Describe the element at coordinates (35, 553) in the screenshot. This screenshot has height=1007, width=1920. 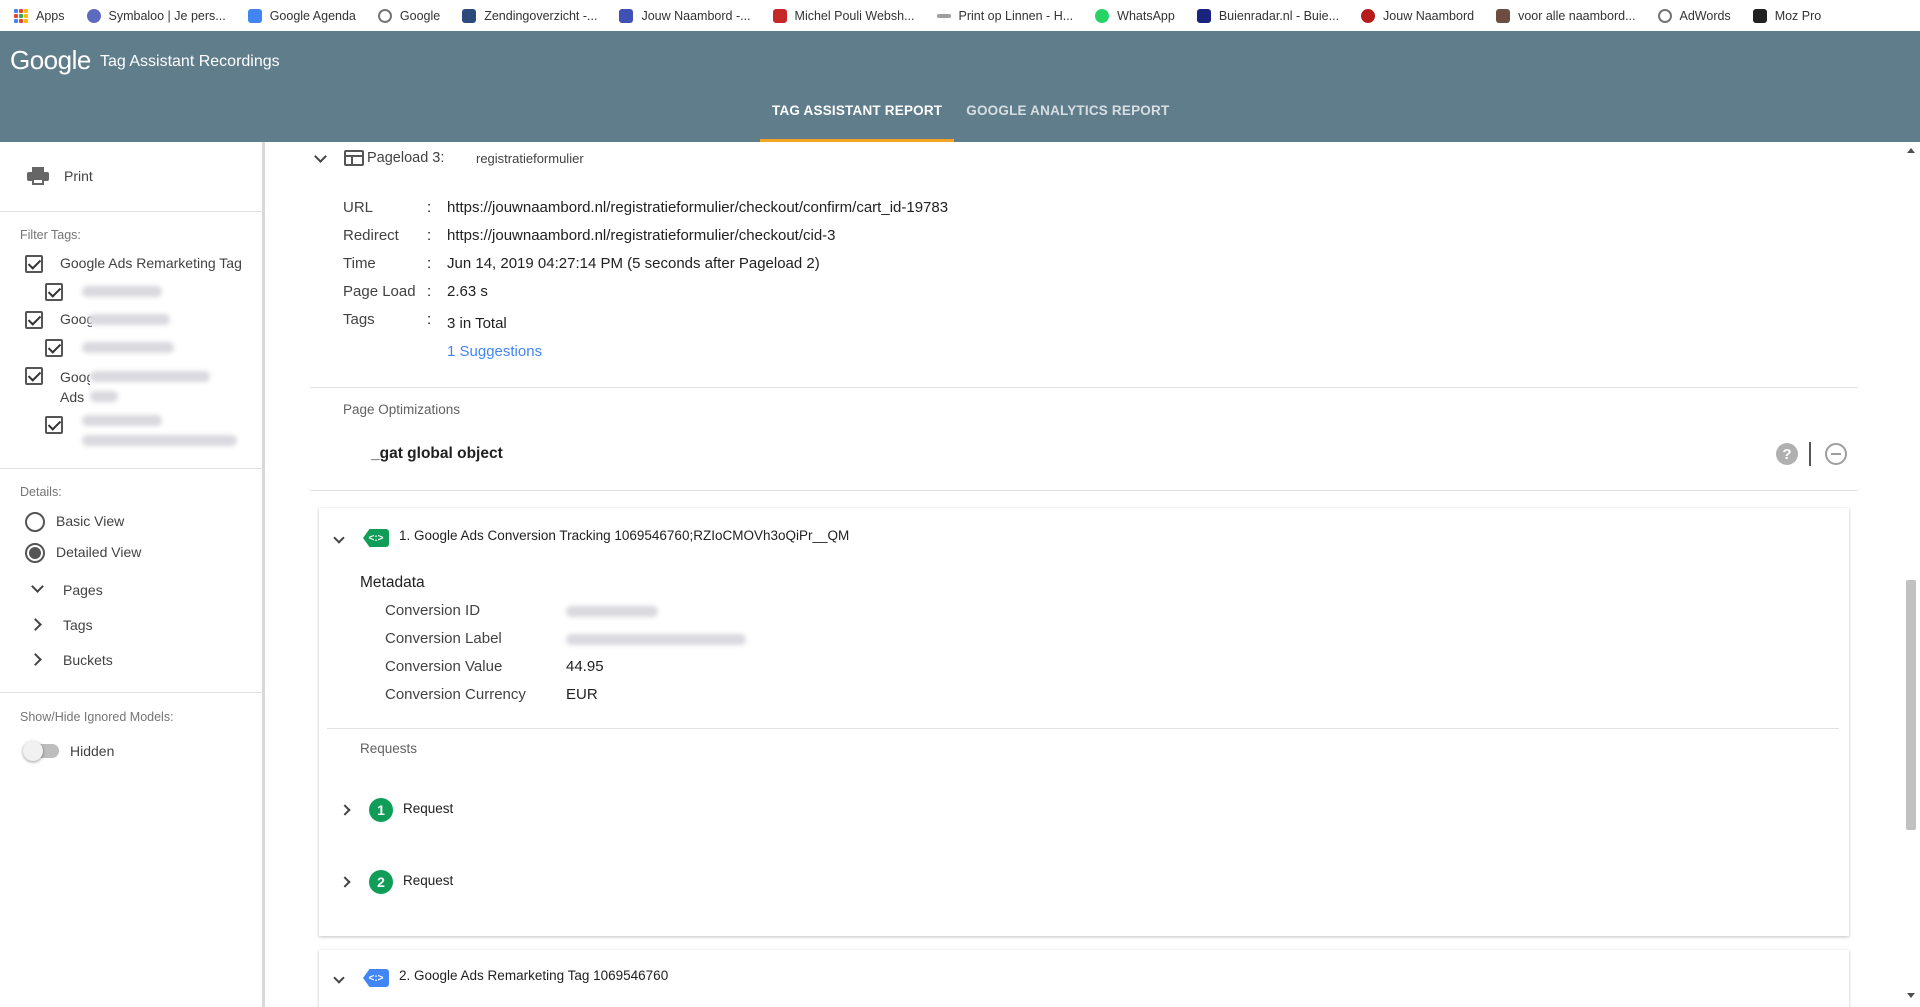
I see `radio-detailed-view` at that location.